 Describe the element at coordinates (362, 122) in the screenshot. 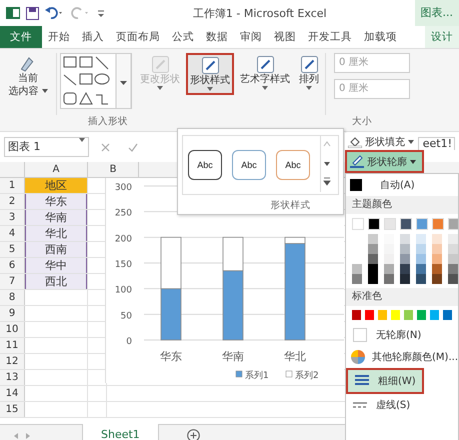

I see `group-label: 大小` at that location.